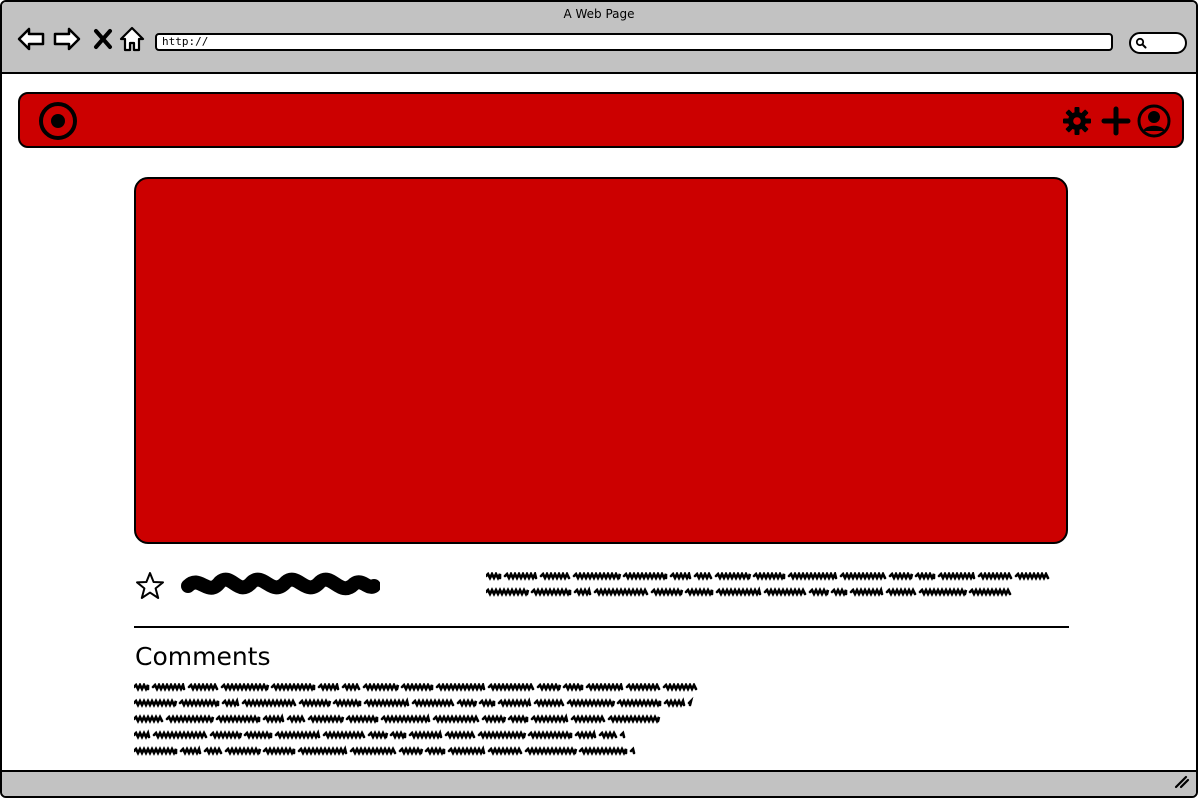  I want to click on user-avatar-icon, so click(1154, 121).